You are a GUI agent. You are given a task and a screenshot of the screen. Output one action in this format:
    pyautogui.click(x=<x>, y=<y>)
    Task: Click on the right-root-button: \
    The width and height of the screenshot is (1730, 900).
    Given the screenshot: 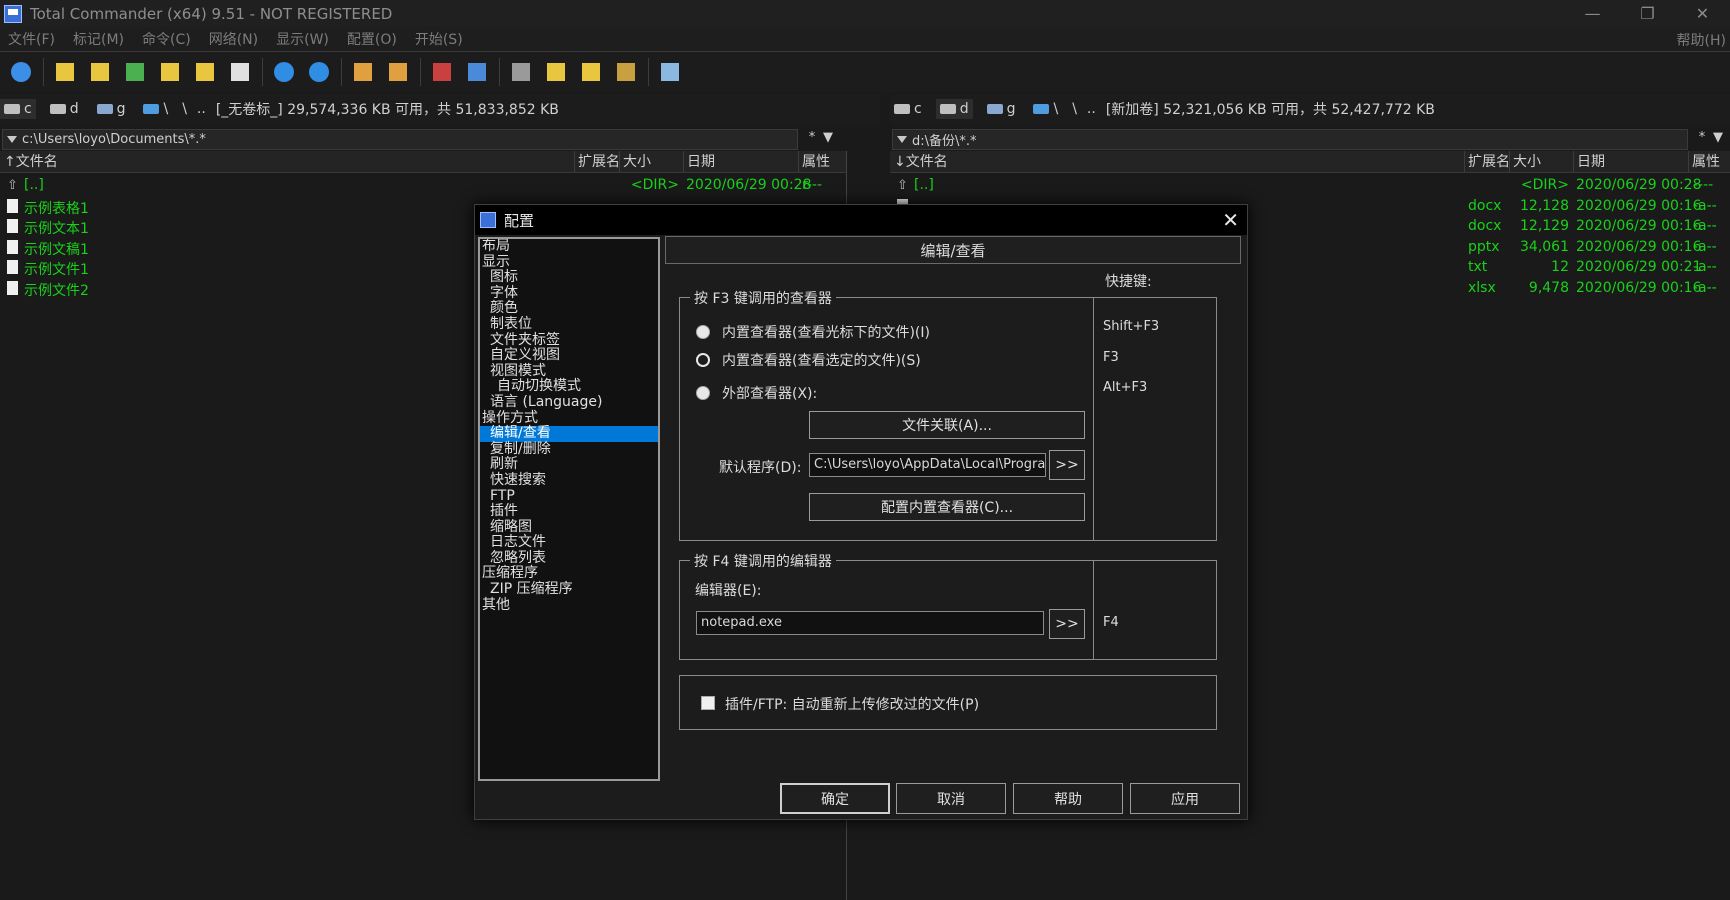 What is the action you would take?
    pyautogui.click(x=1074, y=109)
    